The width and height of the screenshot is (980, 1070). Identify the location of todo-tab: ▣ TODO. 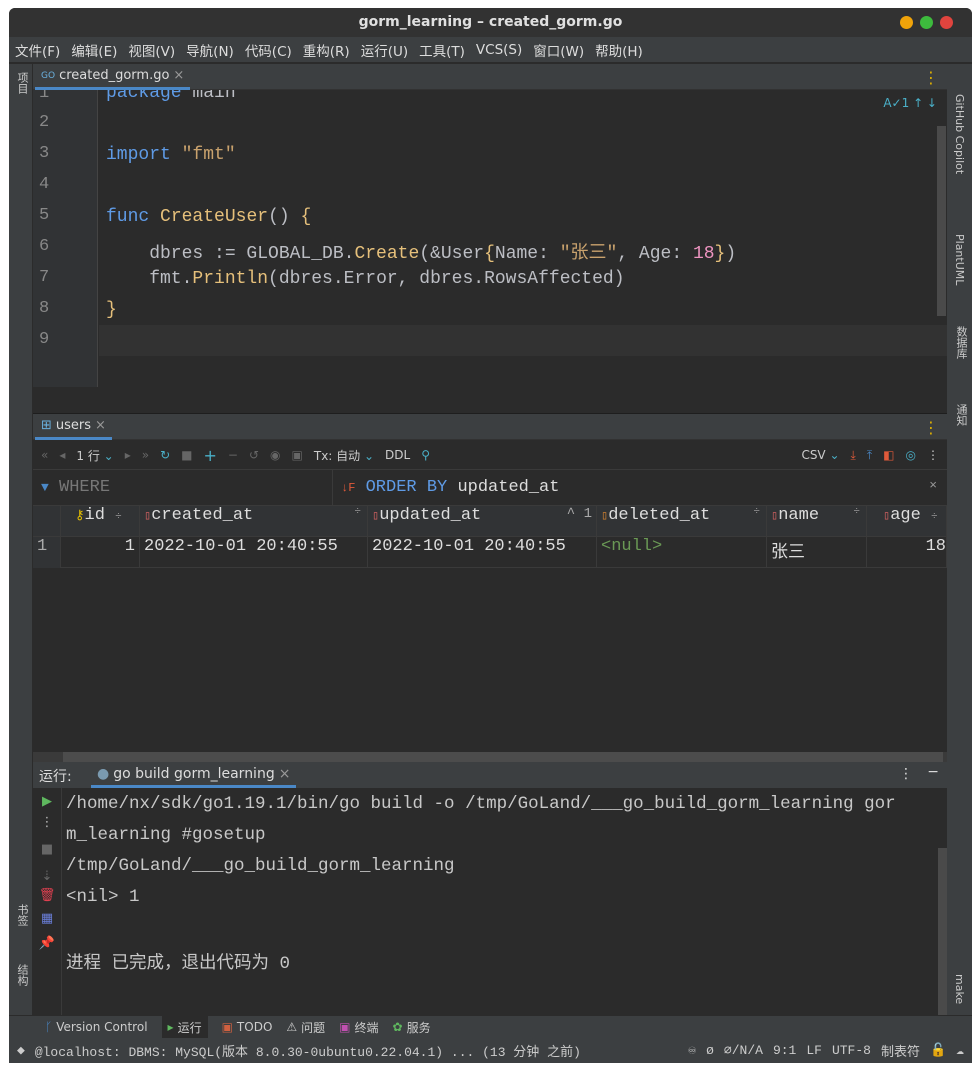
(247, 1027).